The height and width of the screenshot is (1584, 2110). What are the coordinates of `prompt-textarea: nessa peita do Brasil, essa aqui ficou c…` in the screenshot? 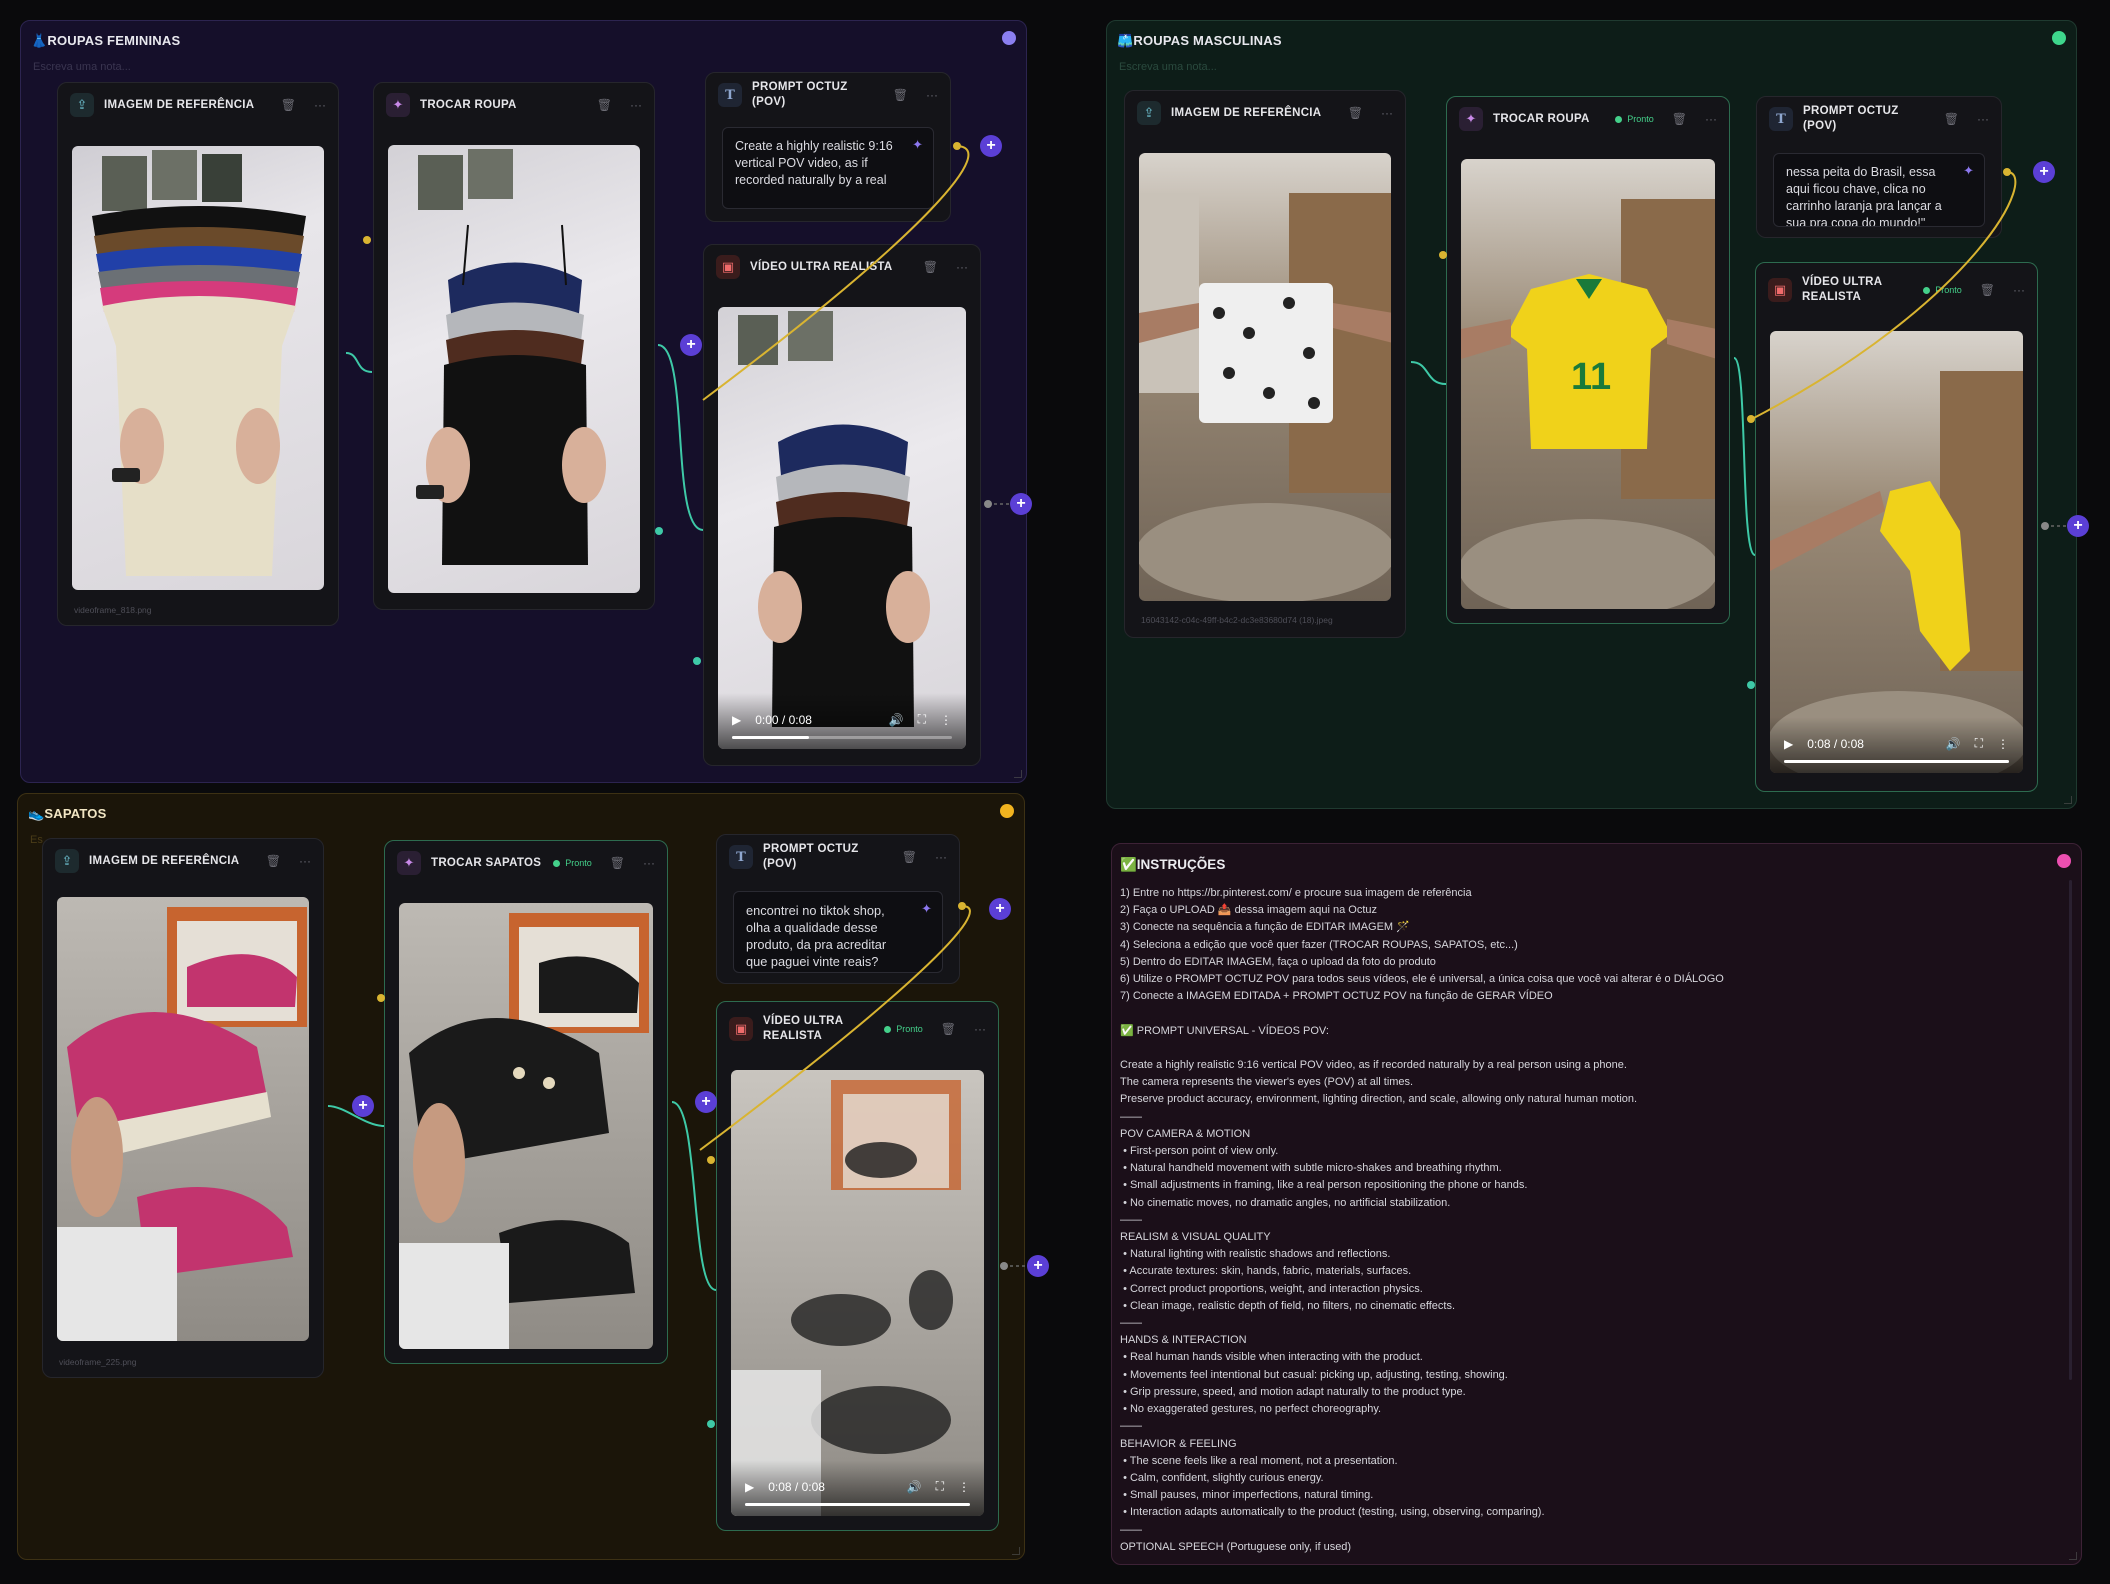 It's located at (1879, 190).